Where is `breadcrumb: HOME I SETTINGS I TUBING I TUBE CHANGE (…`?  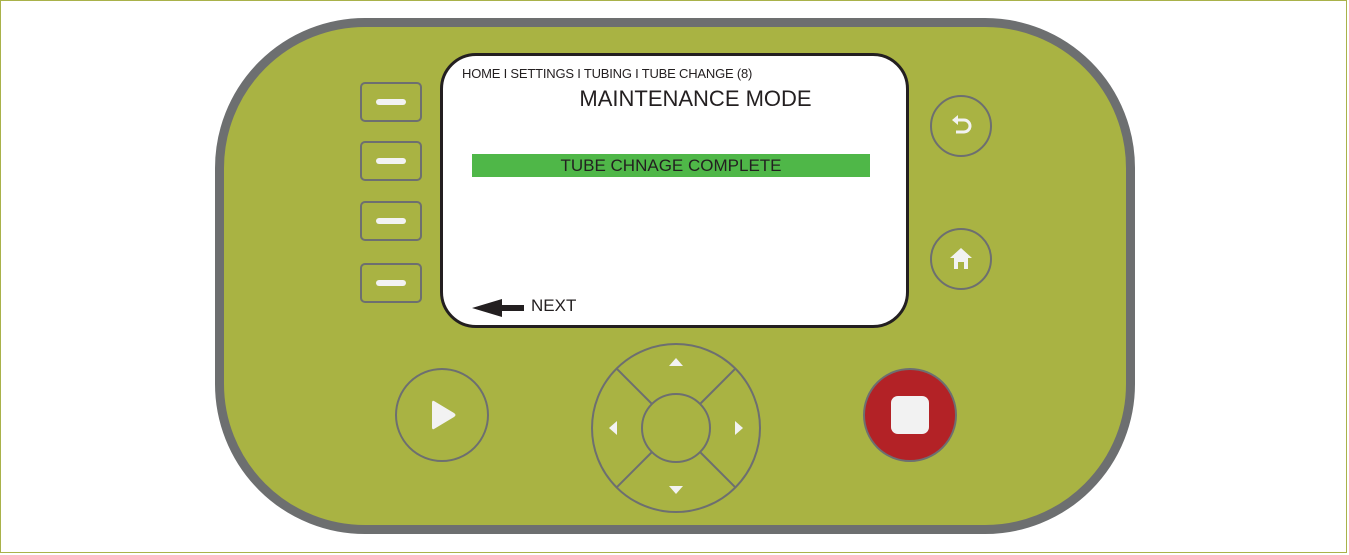 breadcrumb: HOME I SETTINGS I TUBING I TUBE CHANGE (… is located at coordinates (607, 73).